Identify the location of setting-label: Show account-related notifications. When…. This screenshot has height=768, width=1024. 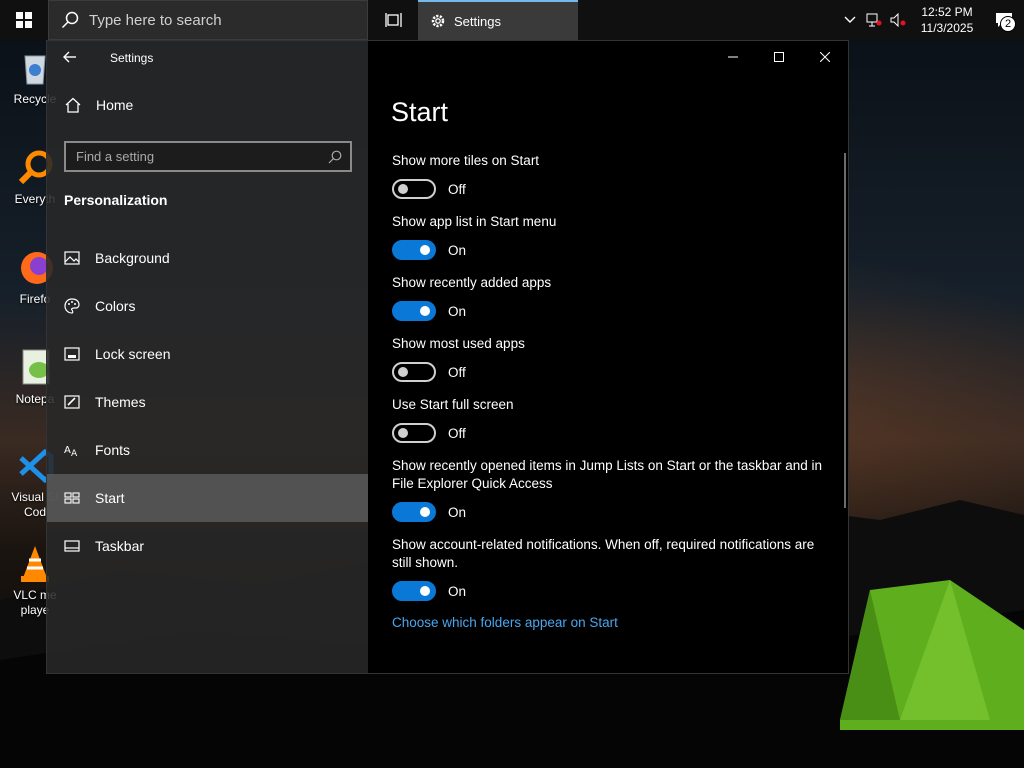
(603, 553).